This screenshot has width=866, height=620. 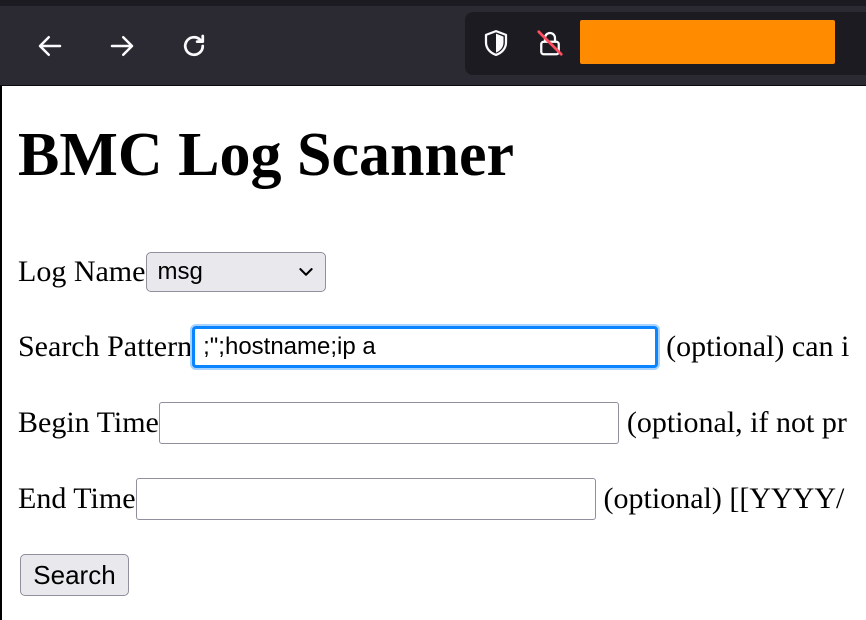 What do you see at coordinates (306, 271) in the screenshot?
I see `chevron-down-icon` at bounding box center [306, 271].